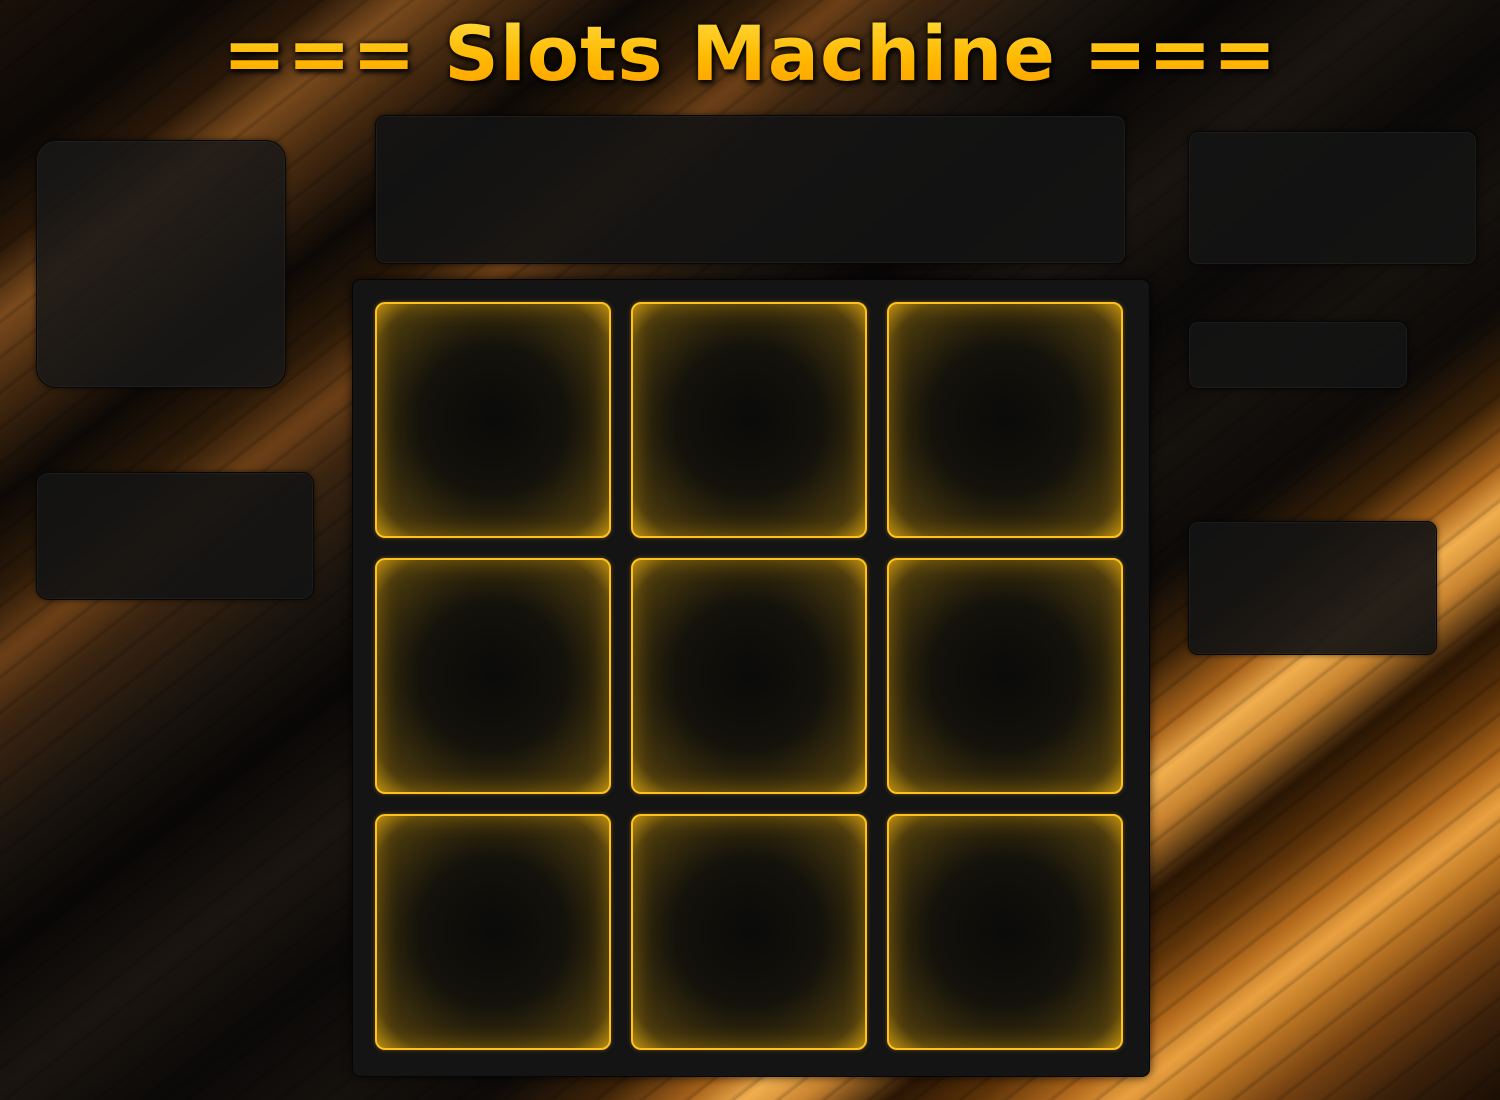 The image size is (1500, 1100). I want to click on left-upper-panel, so click(161, 264).